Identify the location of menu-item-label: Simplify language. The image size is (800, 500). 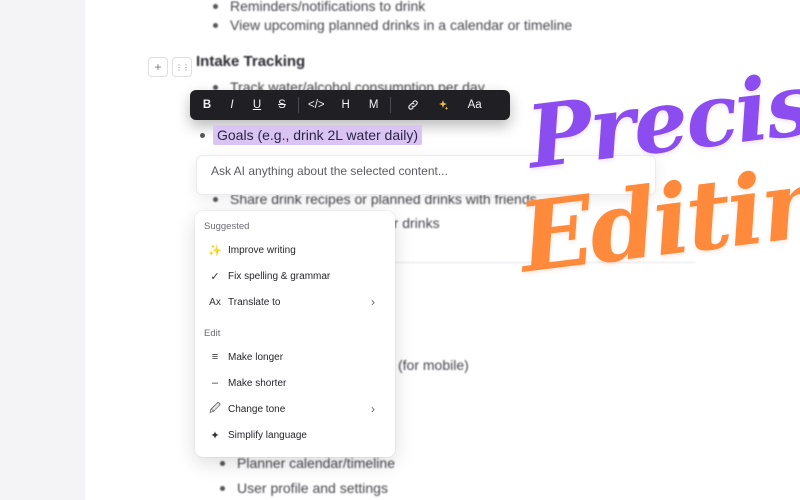
(267, 435).